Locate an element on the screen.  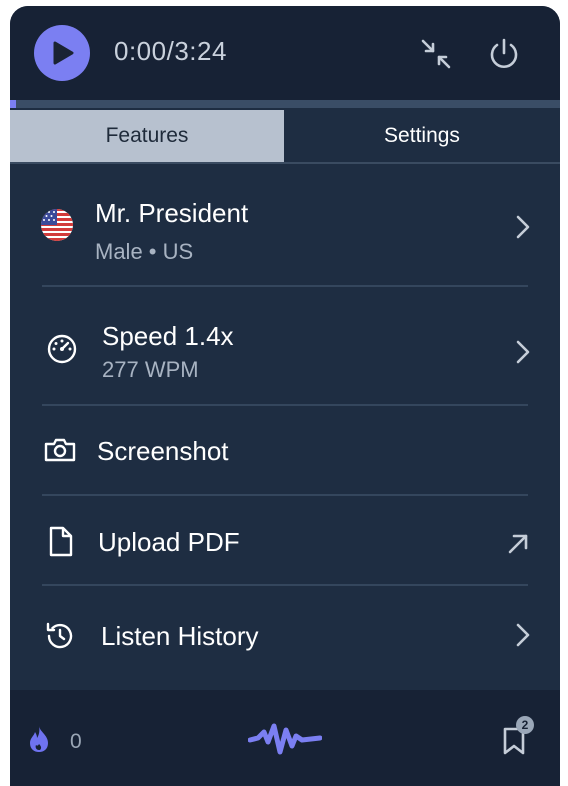
power-icon is located at coordinates (504, 53).